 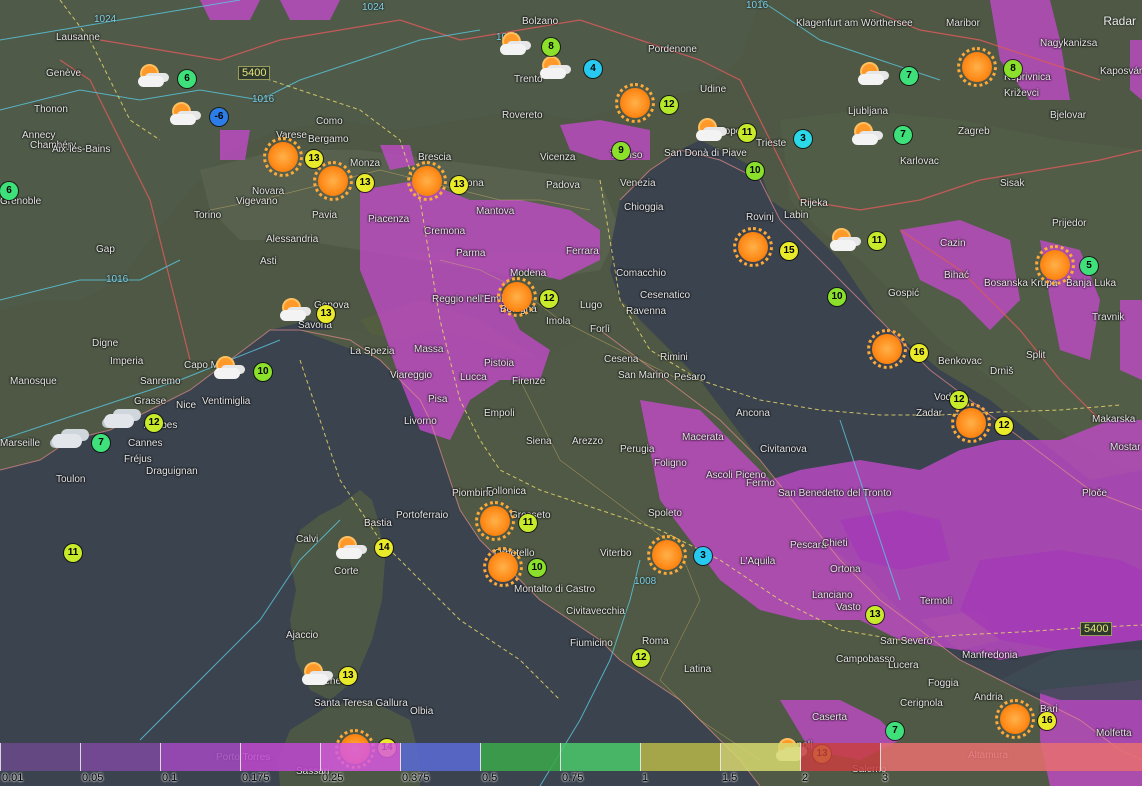 What do you see at coordinates (621, 359) in the screenshot?
I see `place-label: Cesena` at bounding box center [621, 359].